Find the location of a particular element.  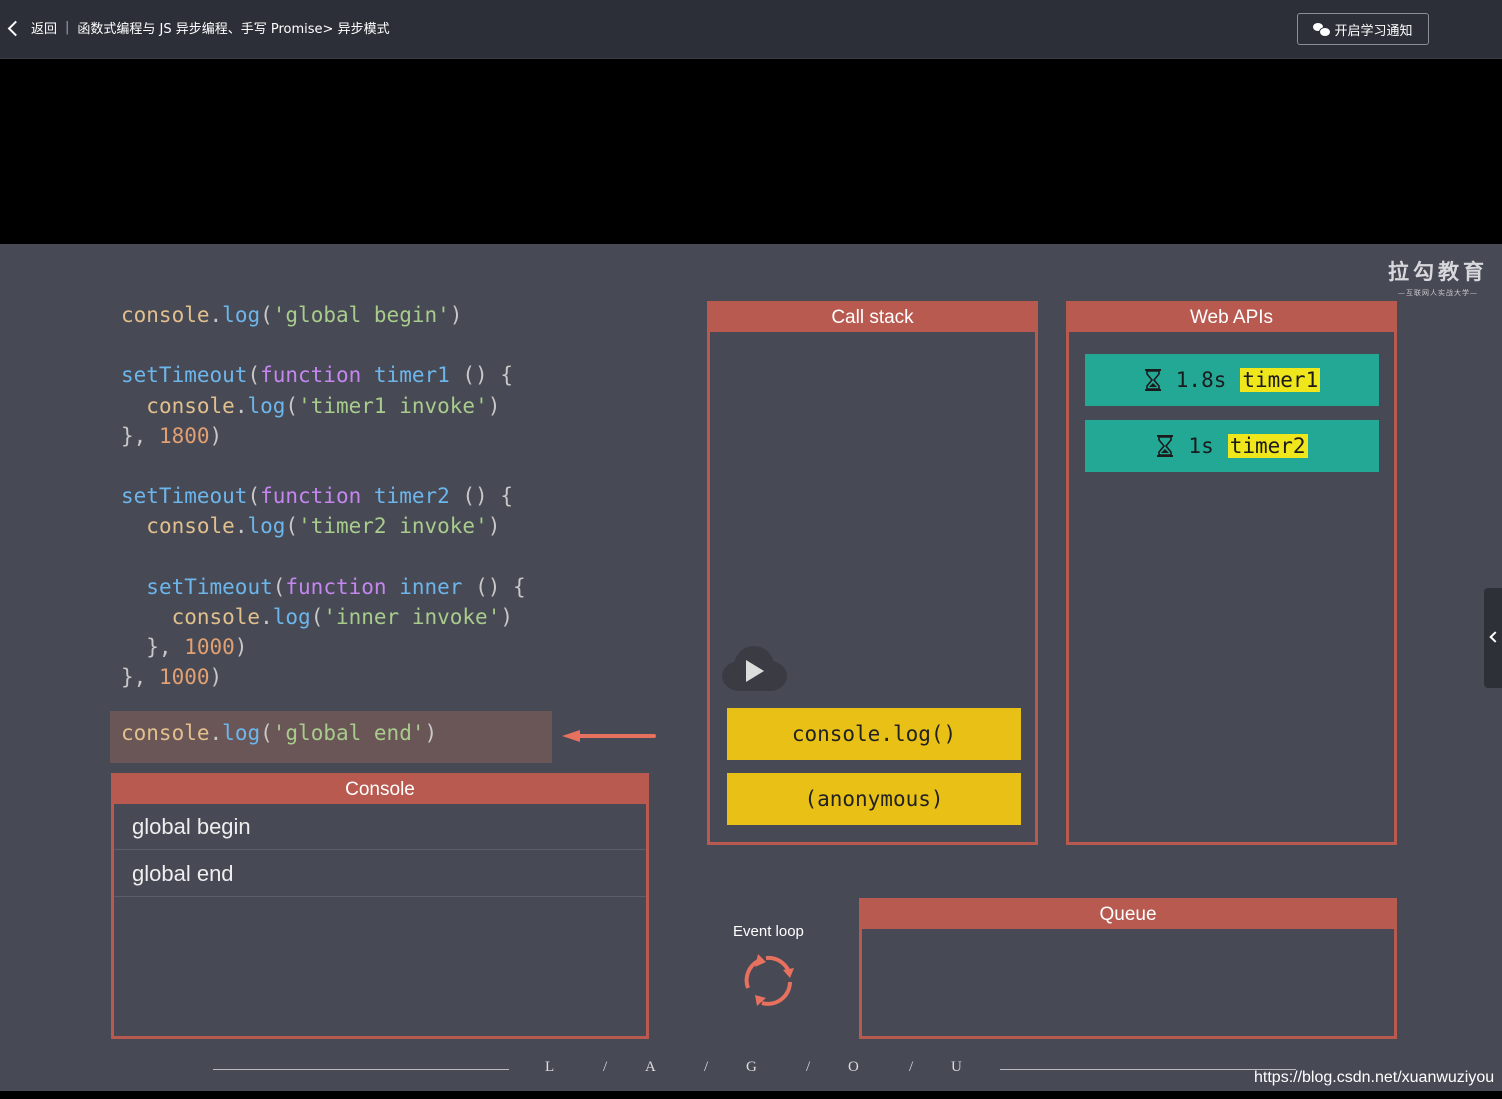

call-stack-title: Call stack is located at coordinates (872, 318).